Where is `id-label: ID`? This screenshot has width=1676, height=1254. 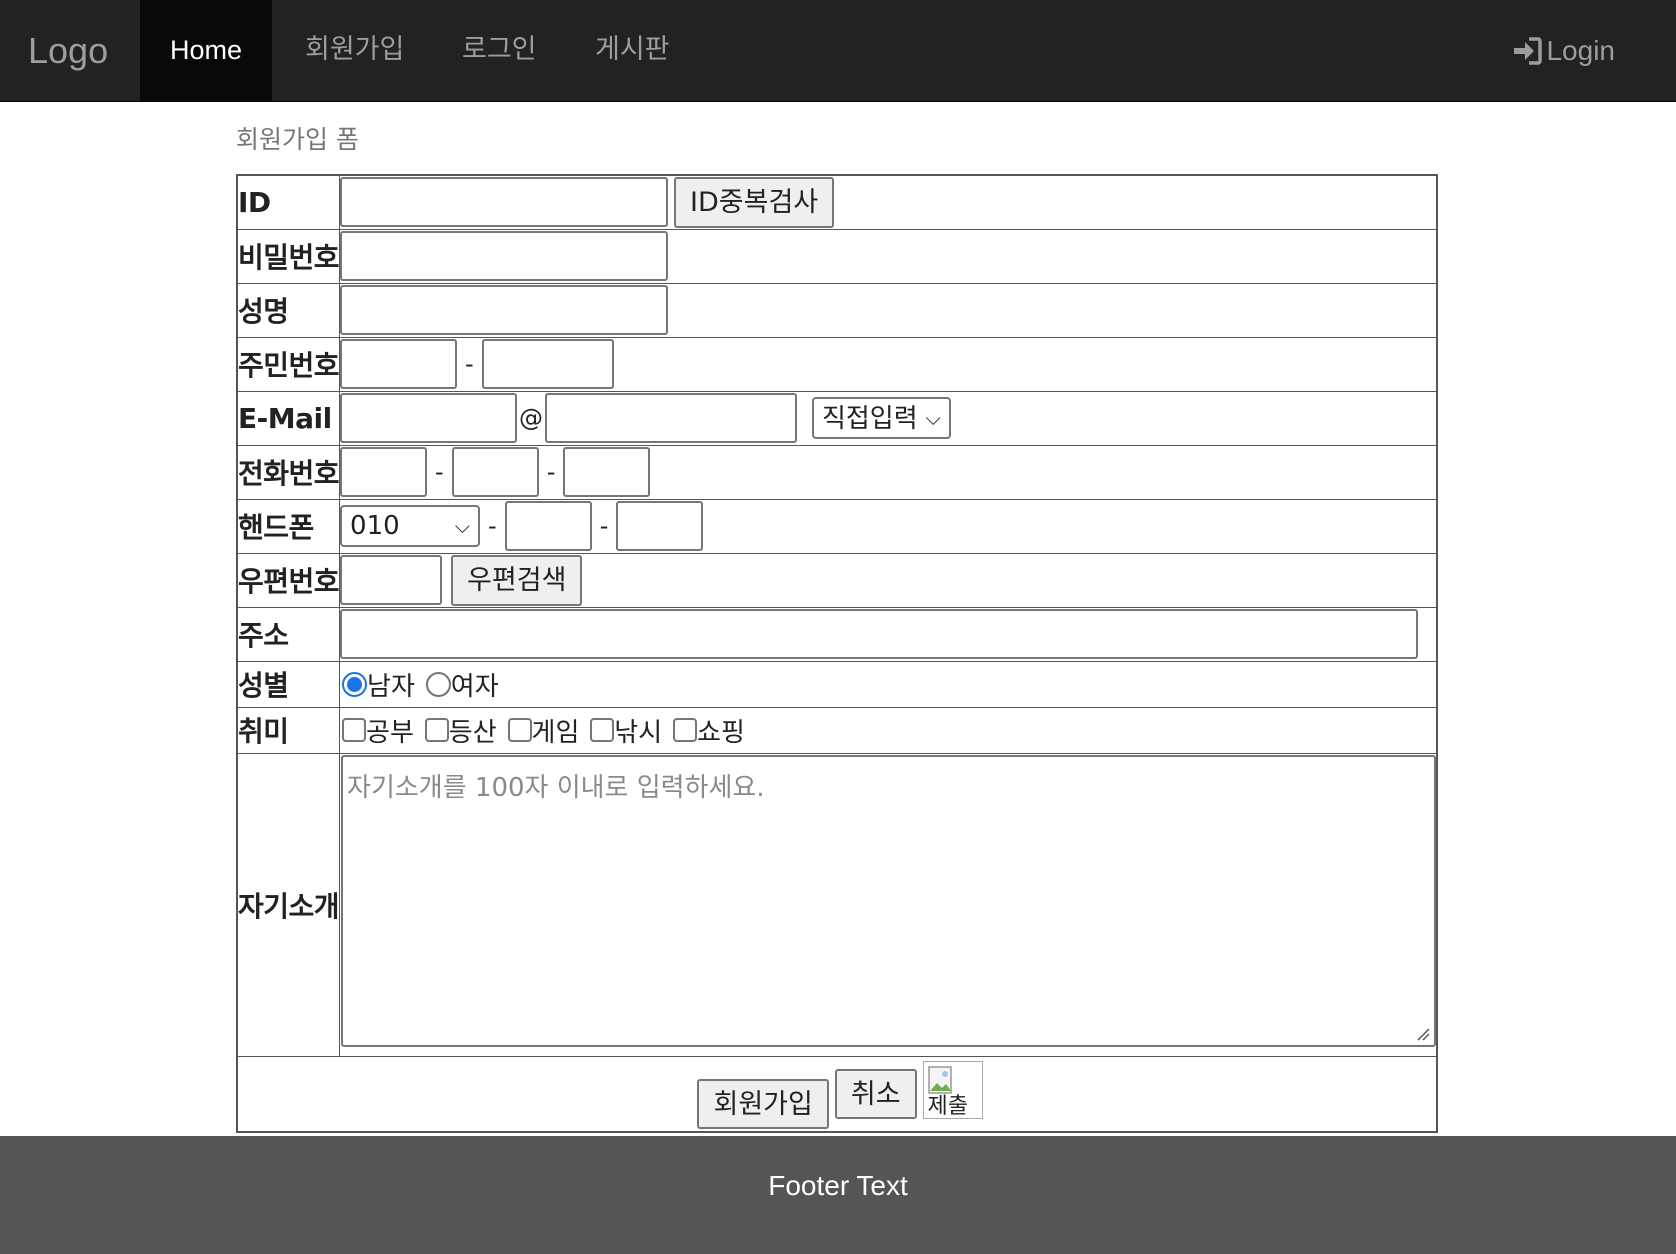
id-label: ID is located at coordinates (288, 202).